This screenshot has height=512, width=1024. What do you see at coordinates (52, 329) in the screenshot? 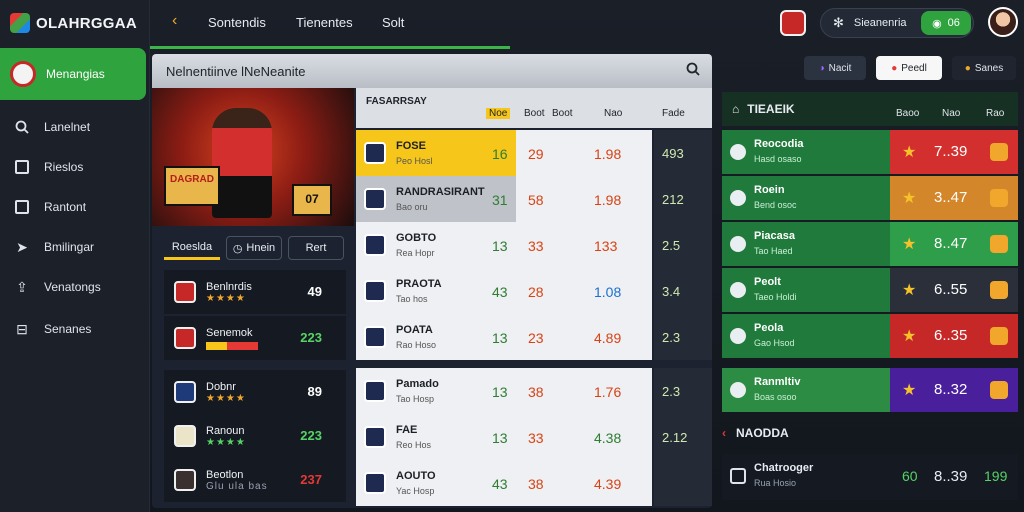
I see `sidebar-item-6: ⊟ Senanes` at bounding box center [52, 329].